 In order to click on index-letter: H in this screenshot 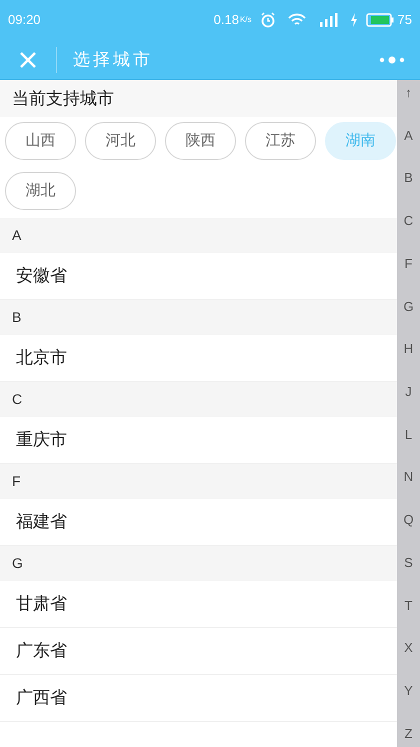, I will do `click(409, 349)`.